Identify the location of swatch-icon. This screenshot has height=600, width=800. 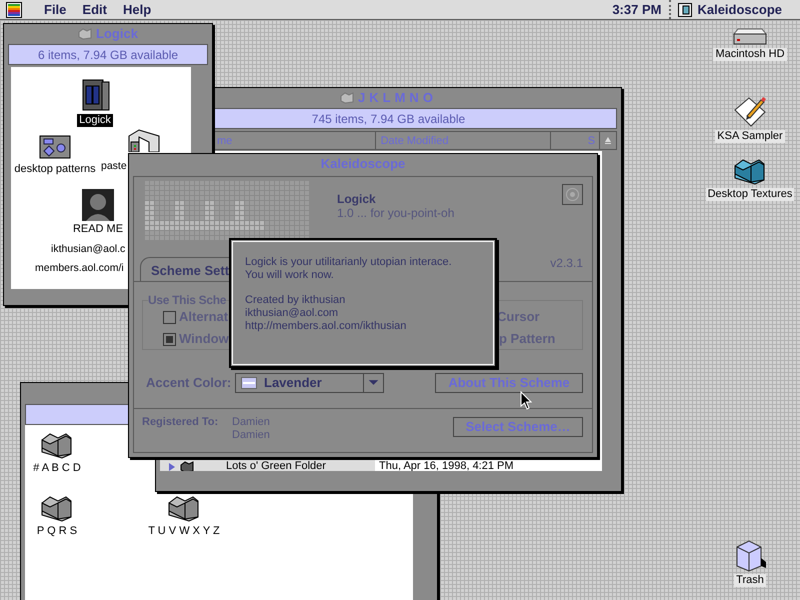
(249, 383).